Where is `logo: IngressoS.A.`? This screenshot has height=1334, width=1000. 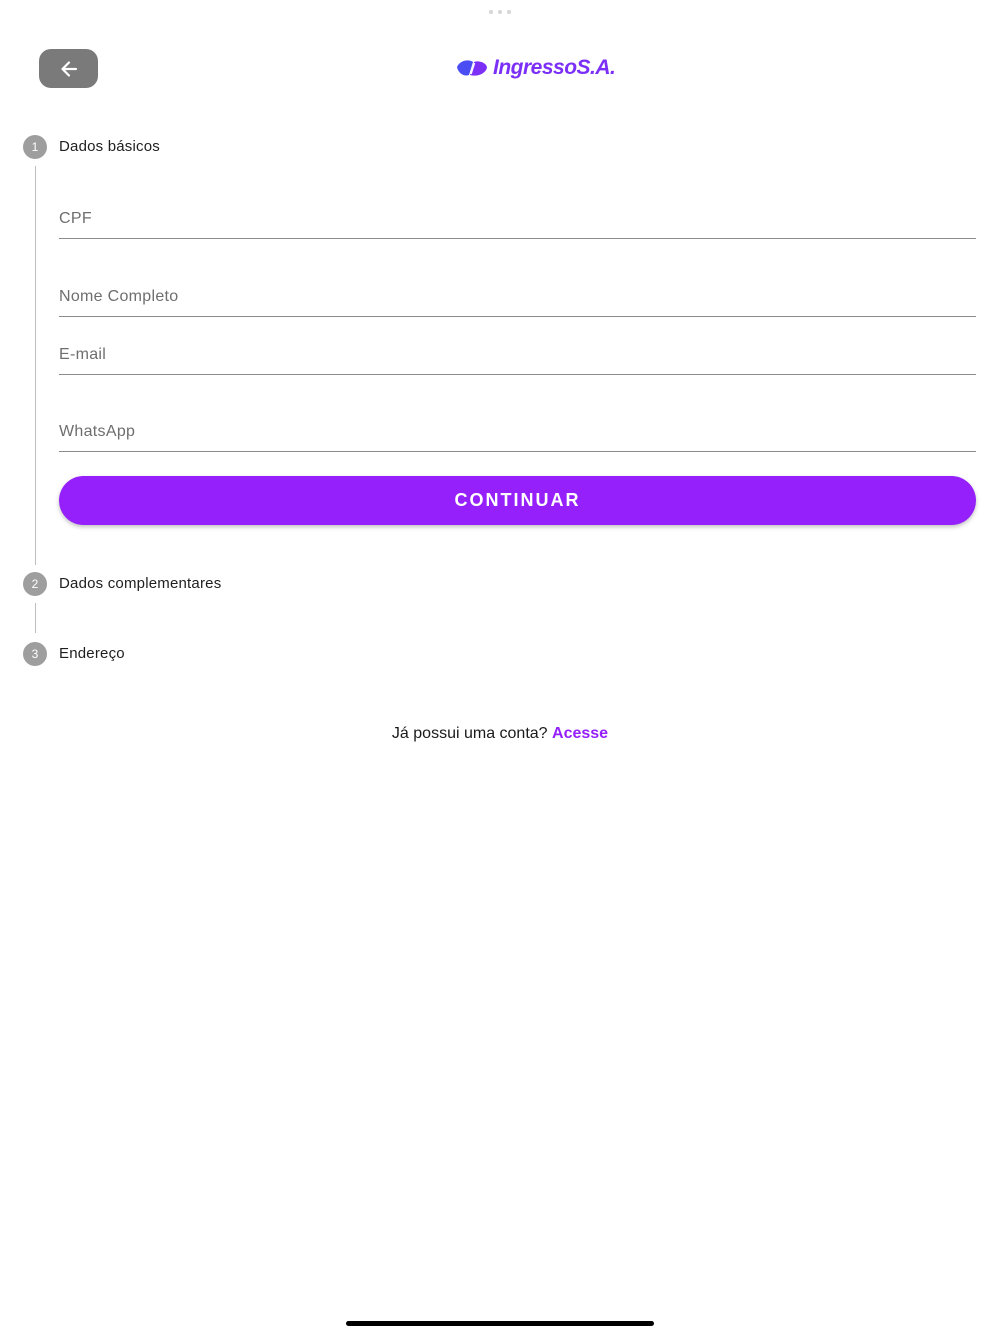 logo: IngressoS.A. is located at coordinates (535, 68).